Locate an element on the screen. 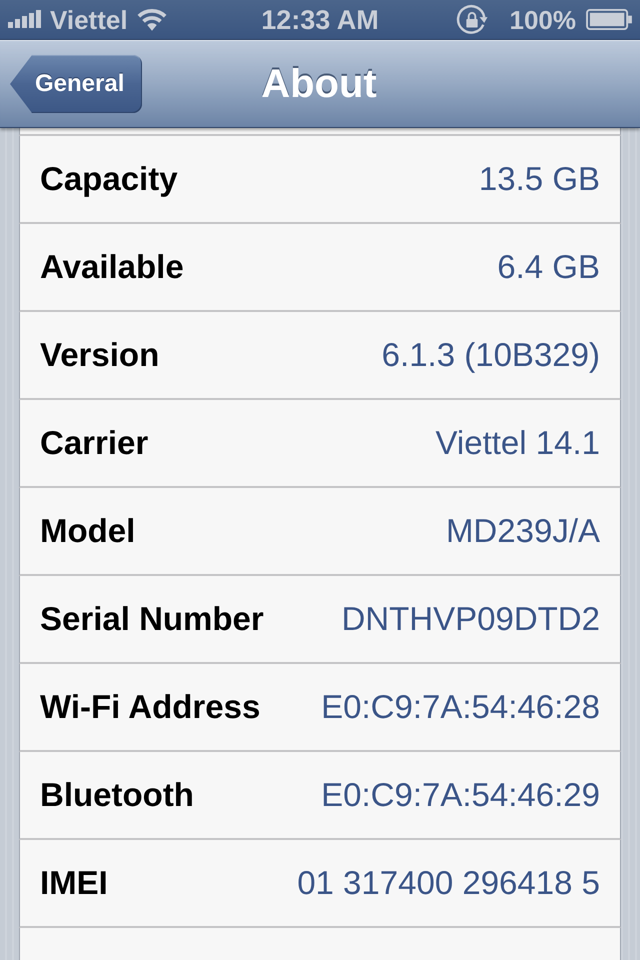 This screenshot has height=960, width=640. rotation-lock-icon is located at coordinates (472, 20).